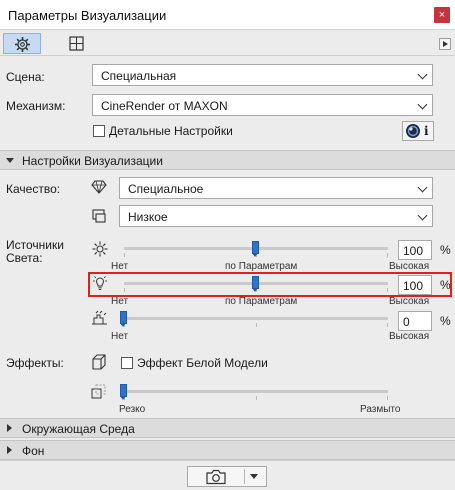 The image size is (455, 490). What do you see at coordinates (98, 391) in the screenshot?
I see `blur-icon` at bounding box center [98, 391].